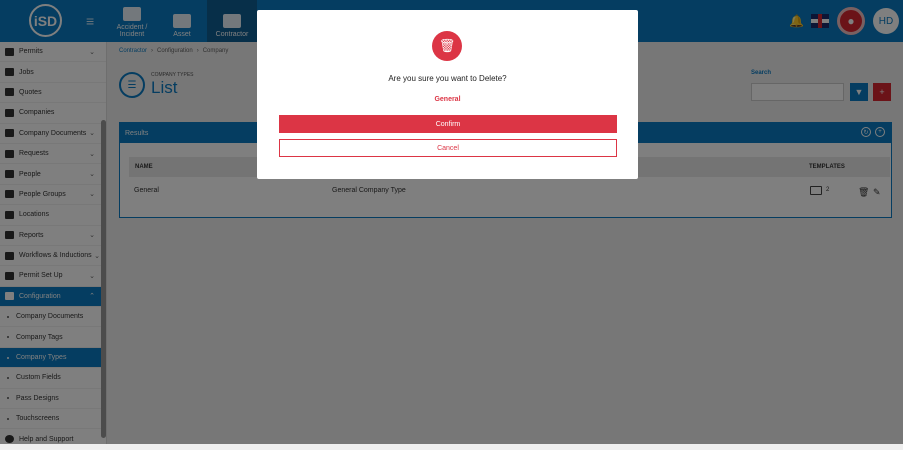  What do you see at coordinates (448, 124) in the screenshot?
I see `confirm-button: Confirm` at bounding box center [448, 124].